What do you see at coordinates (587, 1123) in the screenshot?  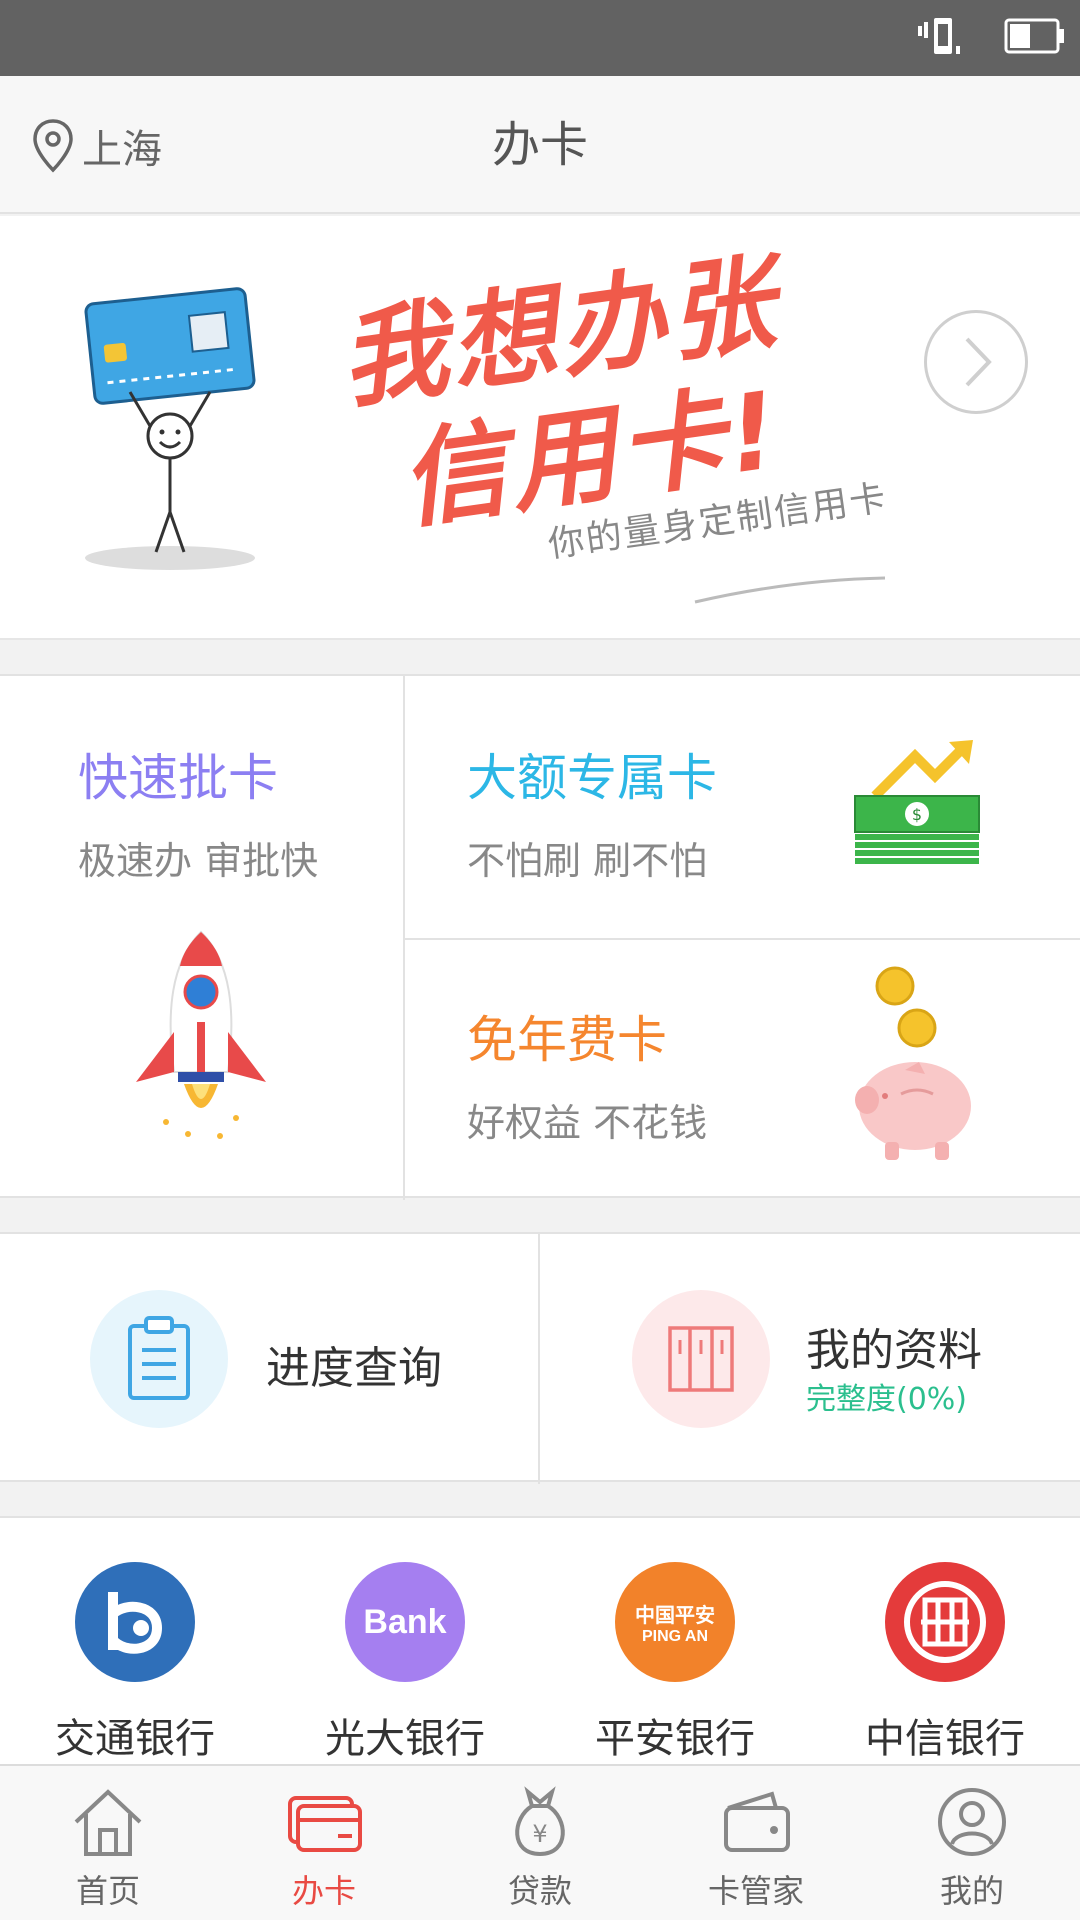 I see `feature-desc: 好权益 不花钱` at bounding box center [587, 1123].